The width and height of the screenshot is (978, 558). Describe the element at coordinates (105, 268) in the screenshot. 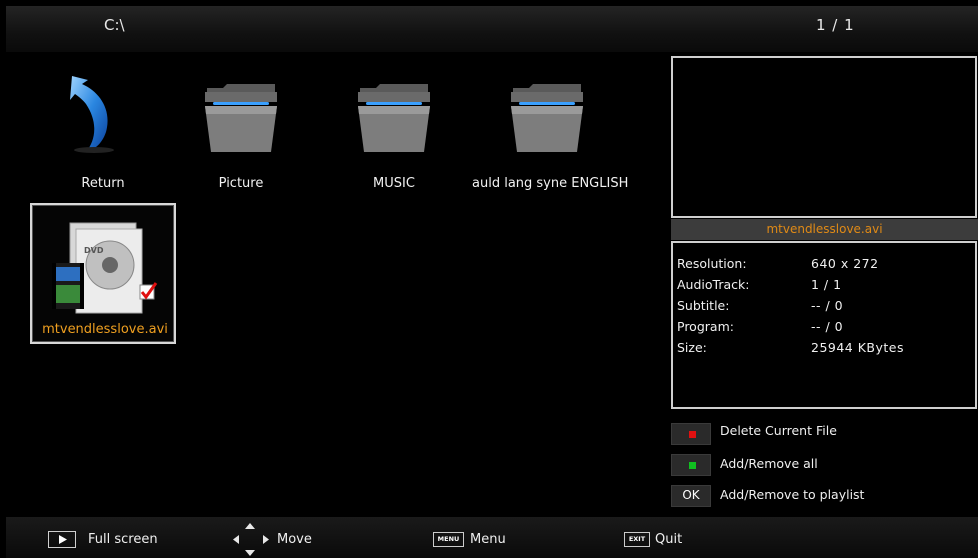

I see `video-file-icon: DVD` at that location.